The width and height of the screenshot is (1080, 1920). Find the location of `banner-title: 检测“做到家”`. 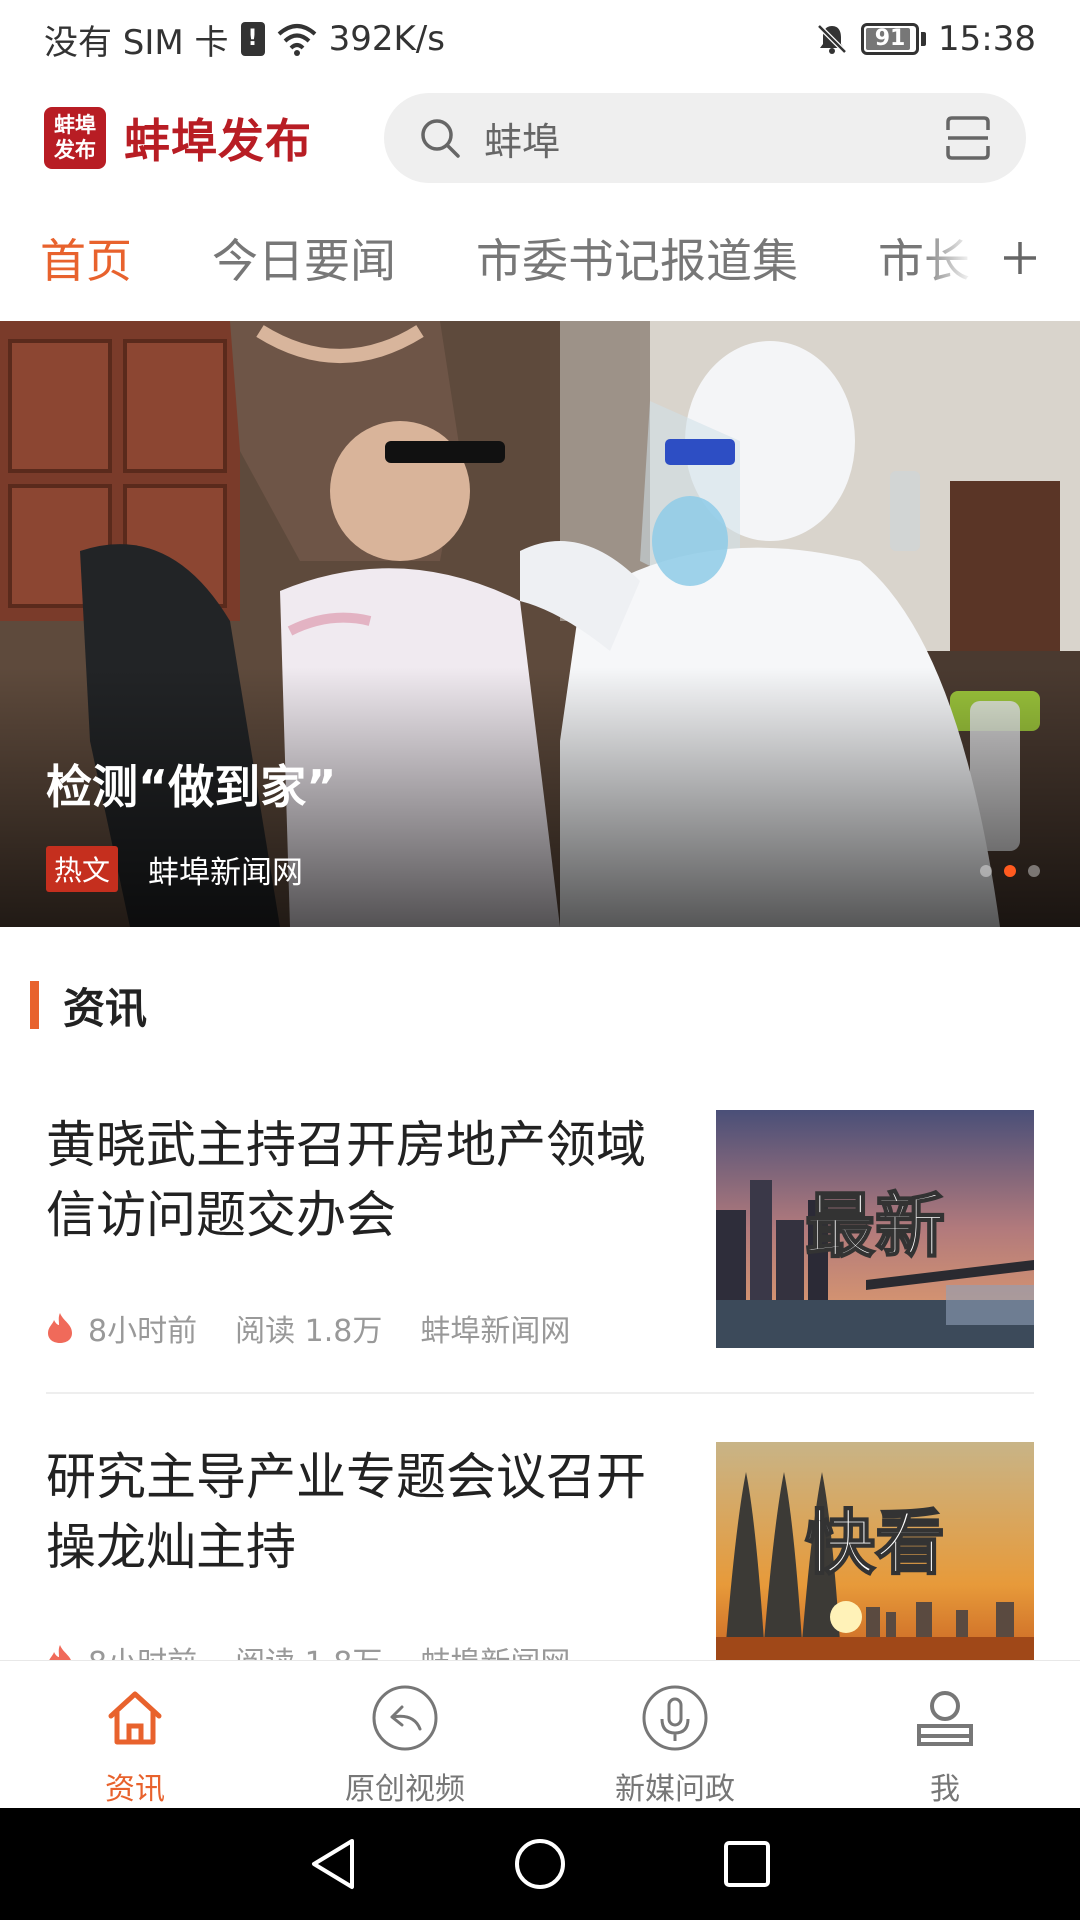

banner-title: 检测“做到家” is located at coordinates (191, 784).